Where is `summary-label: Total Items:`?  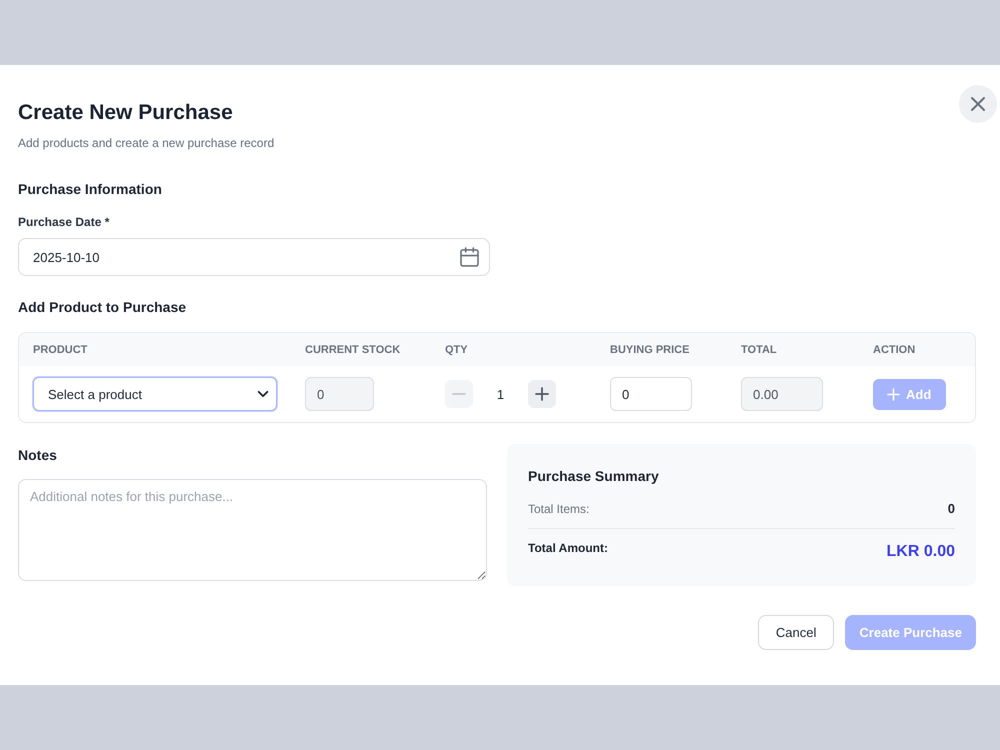
summary-label: Total Items: is located at coordinates (559, 509).